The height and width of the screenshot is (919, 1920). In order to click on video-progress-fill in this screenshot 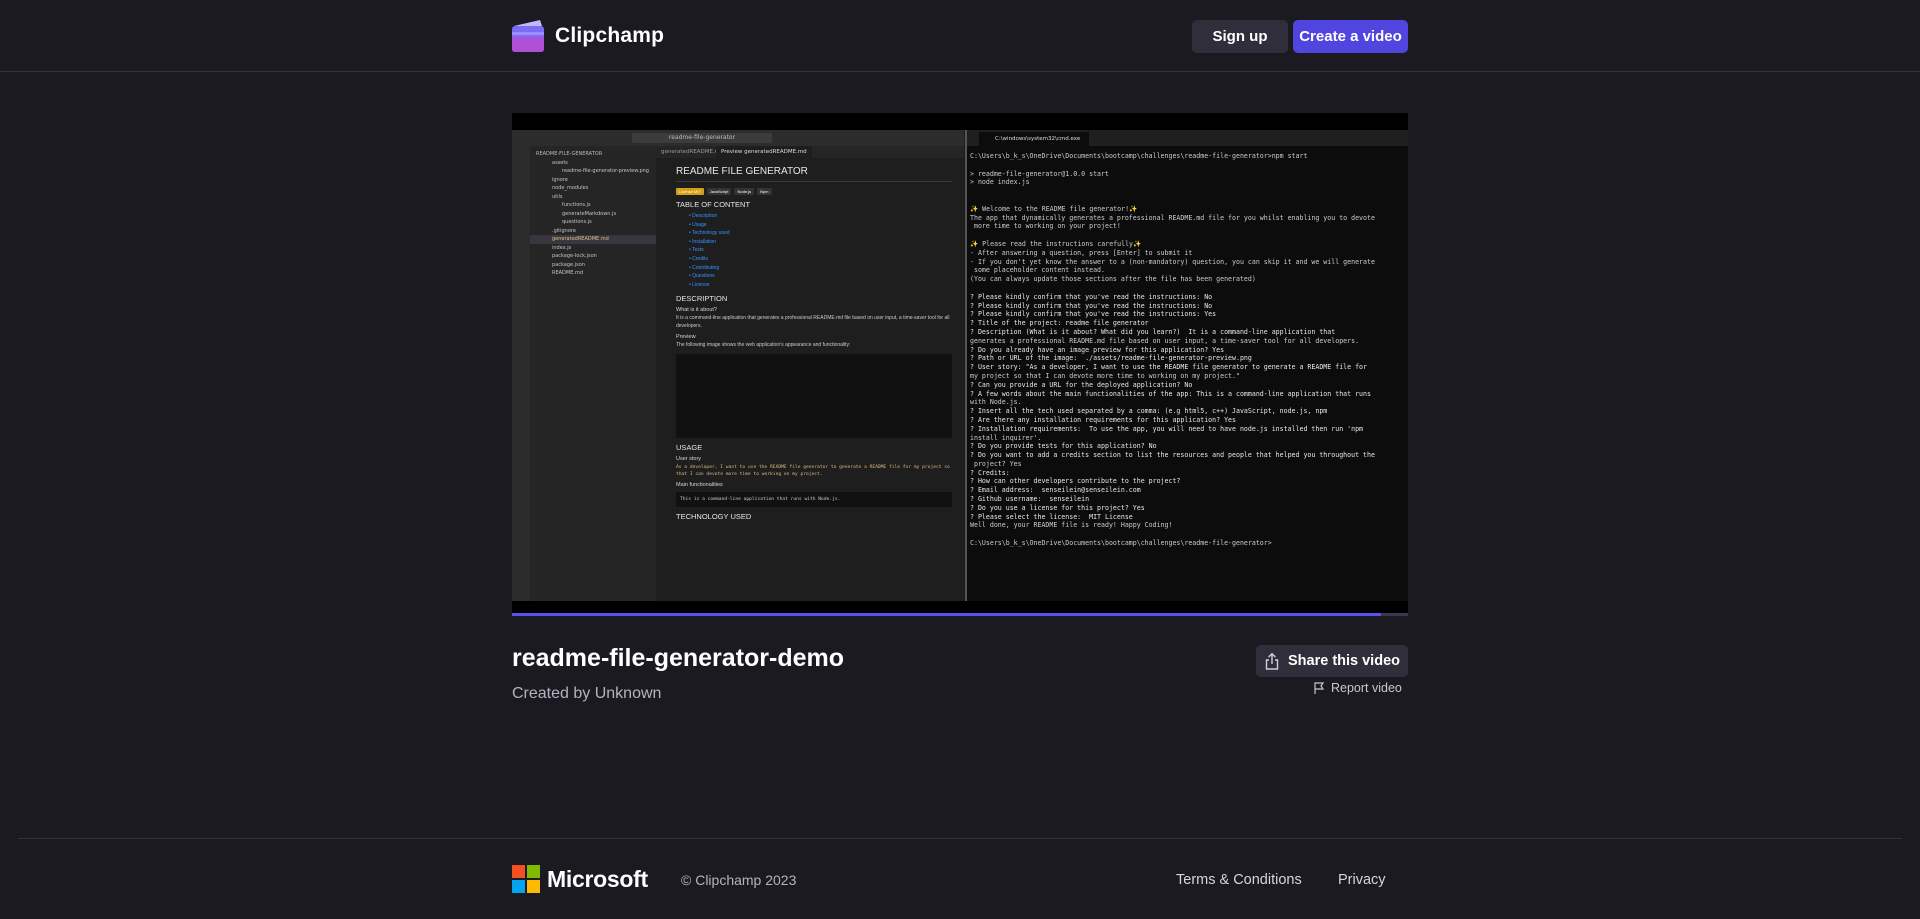, I will do `click(947, 614)`.